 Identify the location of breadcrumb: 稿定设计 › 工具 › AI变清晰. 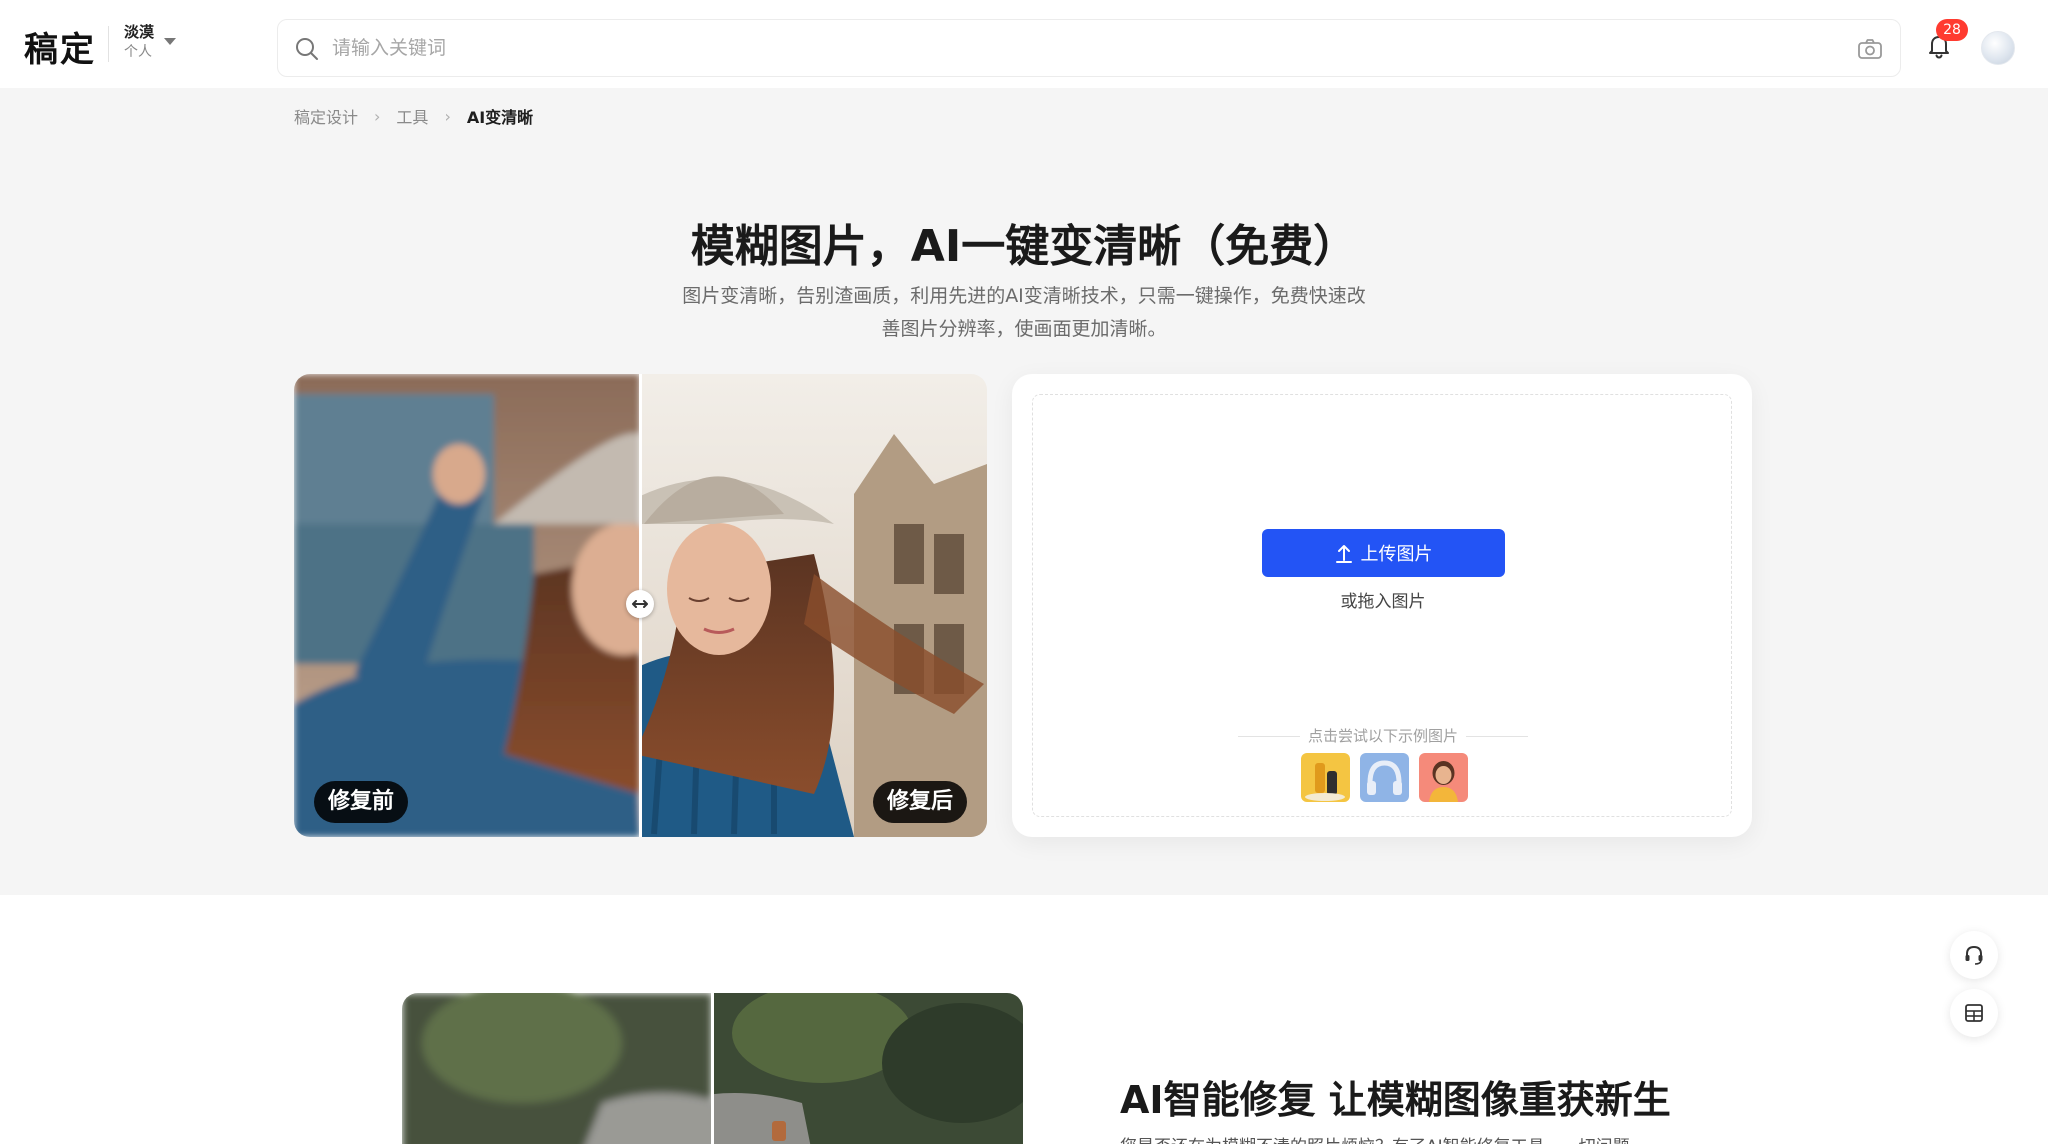
(413, 116).